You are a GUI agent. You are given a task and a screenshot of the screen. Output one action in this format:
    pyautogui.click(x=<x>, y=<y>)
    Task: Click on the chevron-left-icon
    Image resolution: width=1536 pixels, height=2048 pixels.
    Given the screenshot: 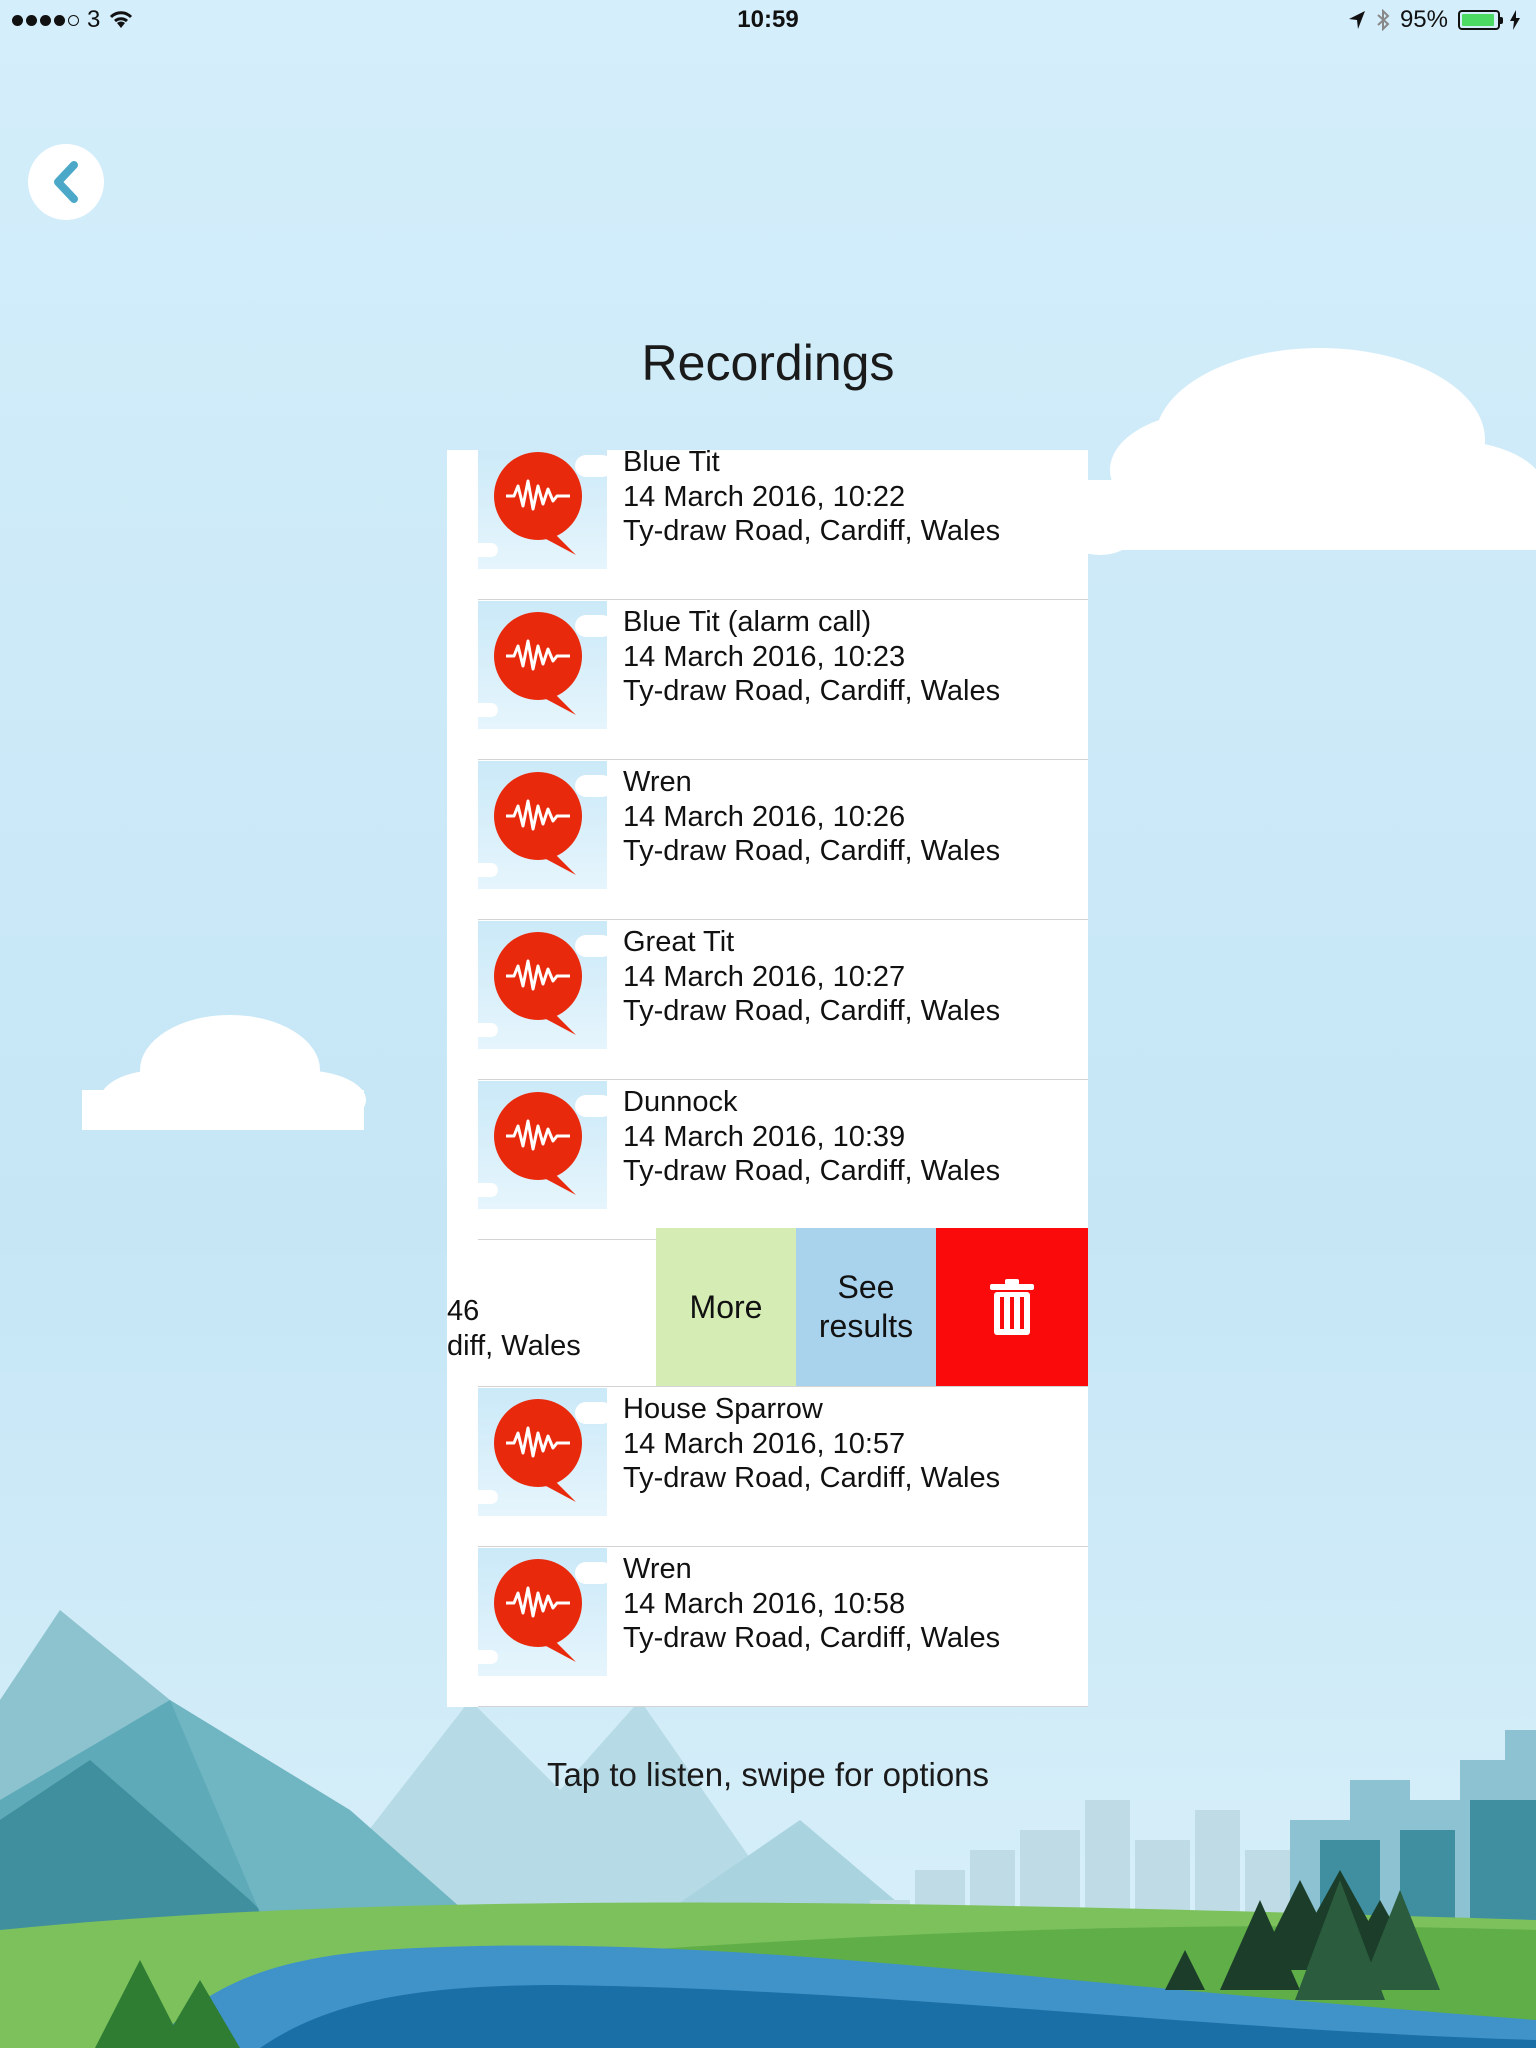 What is the action you would take?
    pyautogui.click(x=66, y=182)
    